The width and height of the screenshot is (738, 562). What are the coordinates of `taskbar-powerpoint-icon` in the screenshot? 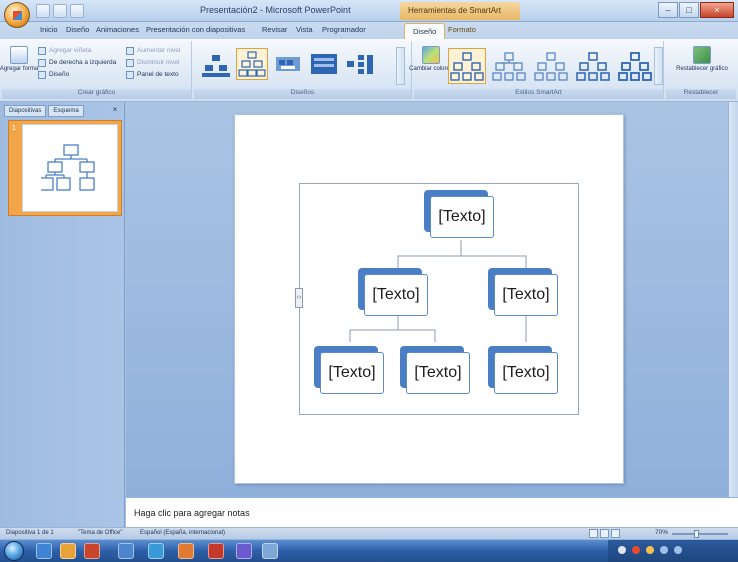 It's located at (186, 551).